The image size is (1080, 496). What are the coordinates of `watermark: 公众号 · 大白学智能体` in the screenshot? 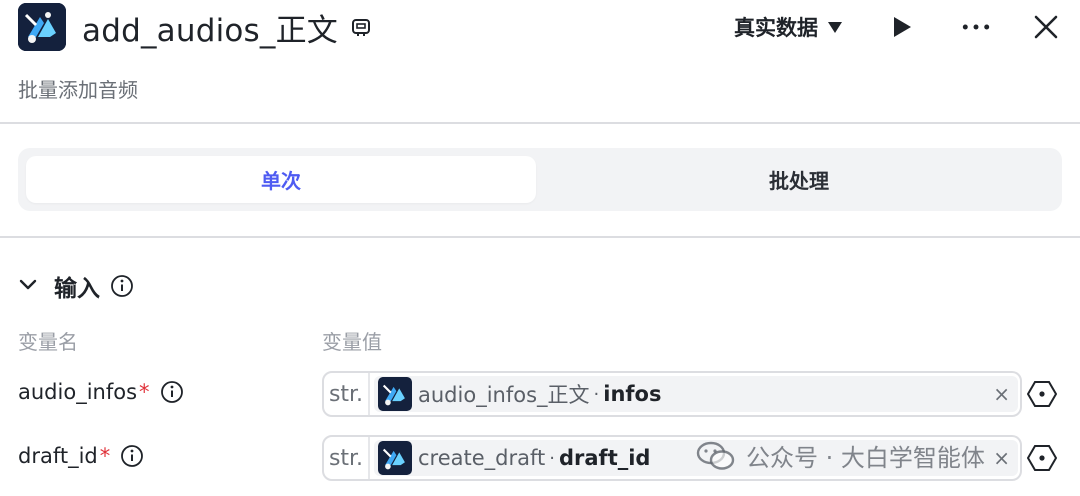 It's located at (888, 455).